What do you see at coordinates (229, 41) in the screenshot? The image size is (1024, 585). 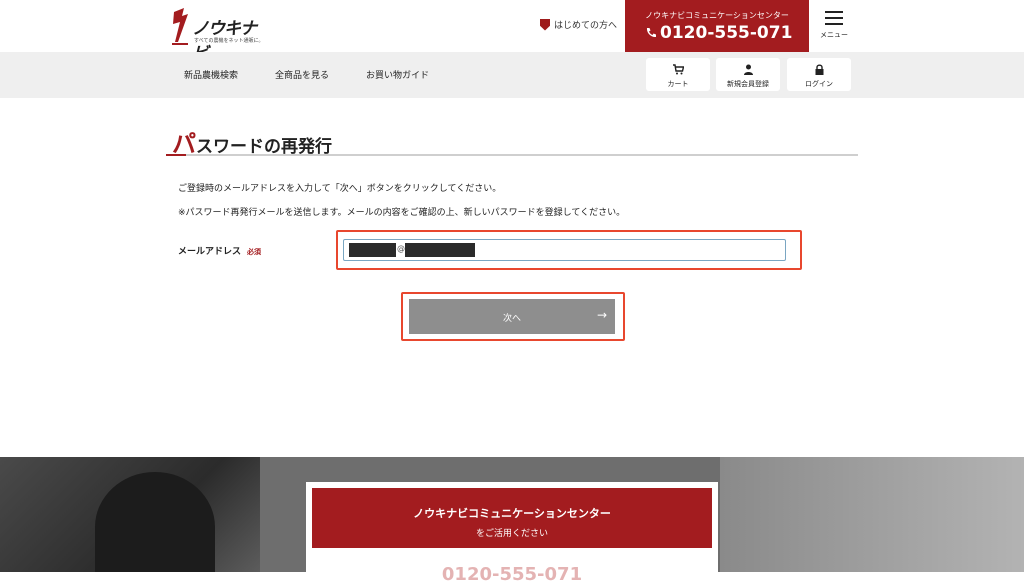 I see `logo-tagline: すべての農機をネット通販に。` at bounding box center [229, 41].